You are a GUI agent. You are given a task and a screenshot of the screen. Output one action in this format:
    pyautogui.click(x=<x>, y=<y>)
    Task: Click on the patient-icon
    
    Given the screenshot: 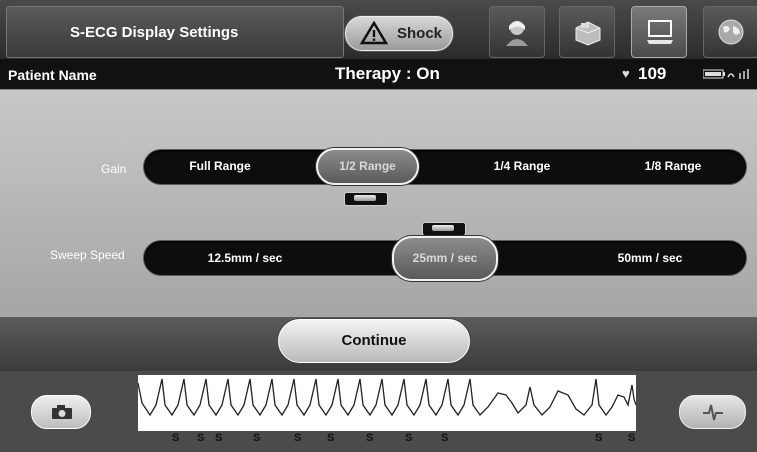 What is the action you would take?
    pyautogui.click(x=517, y=33)
    